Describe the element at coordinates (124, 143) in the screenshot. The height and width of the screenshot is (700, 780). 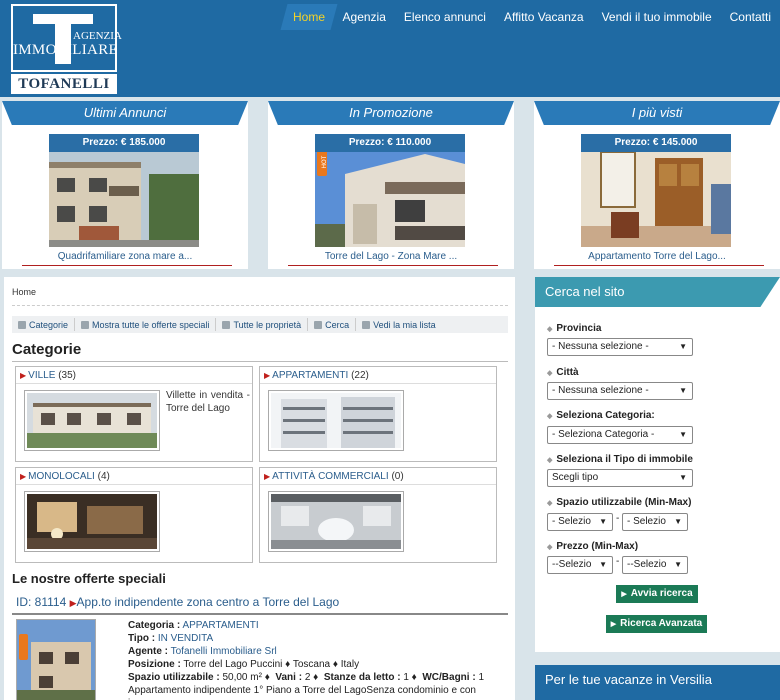
I see `feature-price: Prezzo: € 185.000` at that location.